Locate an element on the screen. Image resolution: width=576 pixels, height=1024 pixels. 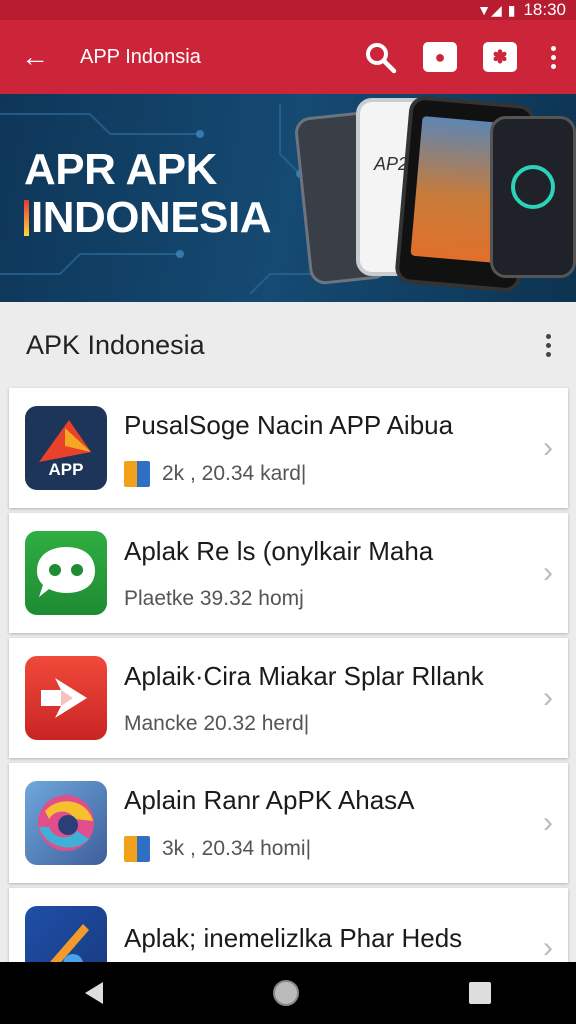
arrow-left-icon: ← is located at coordinates (35, 56).